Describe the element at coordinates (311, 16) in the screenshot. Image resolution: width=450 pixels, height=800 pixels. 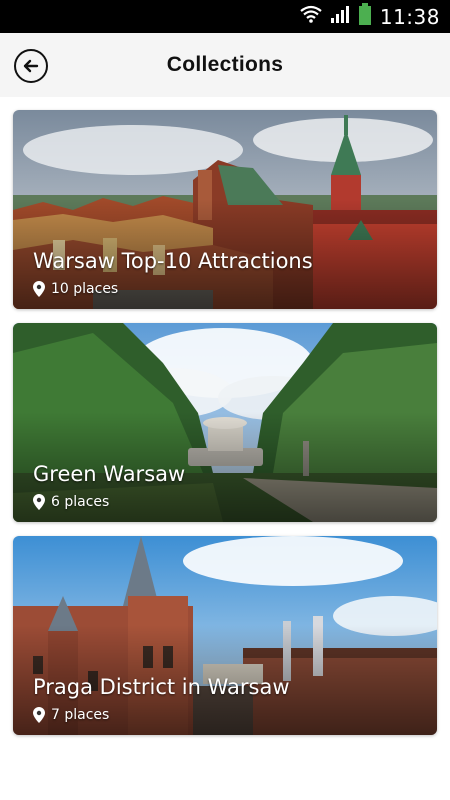
I see `wifi-icon` at that location.